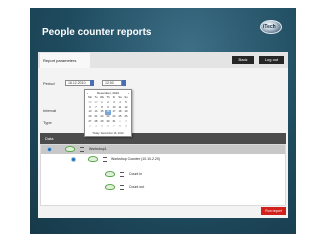  I want to click on run-report-button: Run report, so click(273, 211).